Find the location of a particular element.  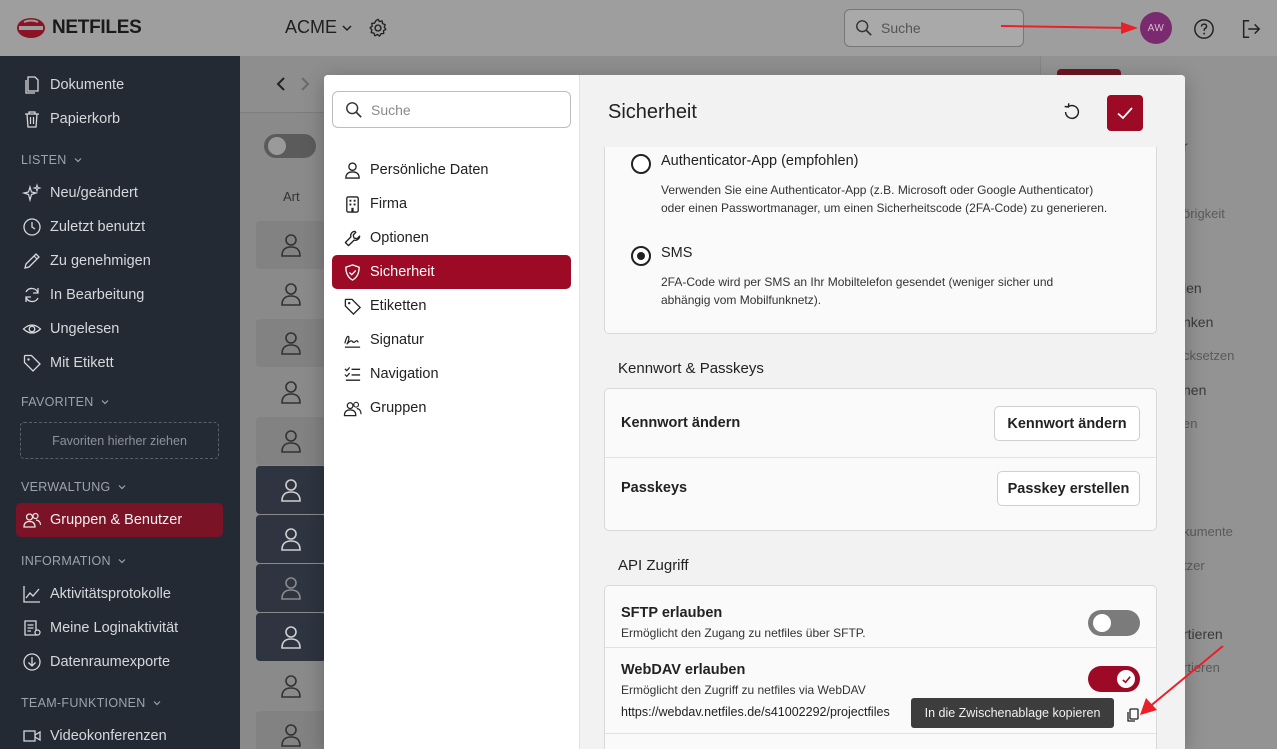

change-password-button: Kennwort ändern is located at coordinates (1067, 423).